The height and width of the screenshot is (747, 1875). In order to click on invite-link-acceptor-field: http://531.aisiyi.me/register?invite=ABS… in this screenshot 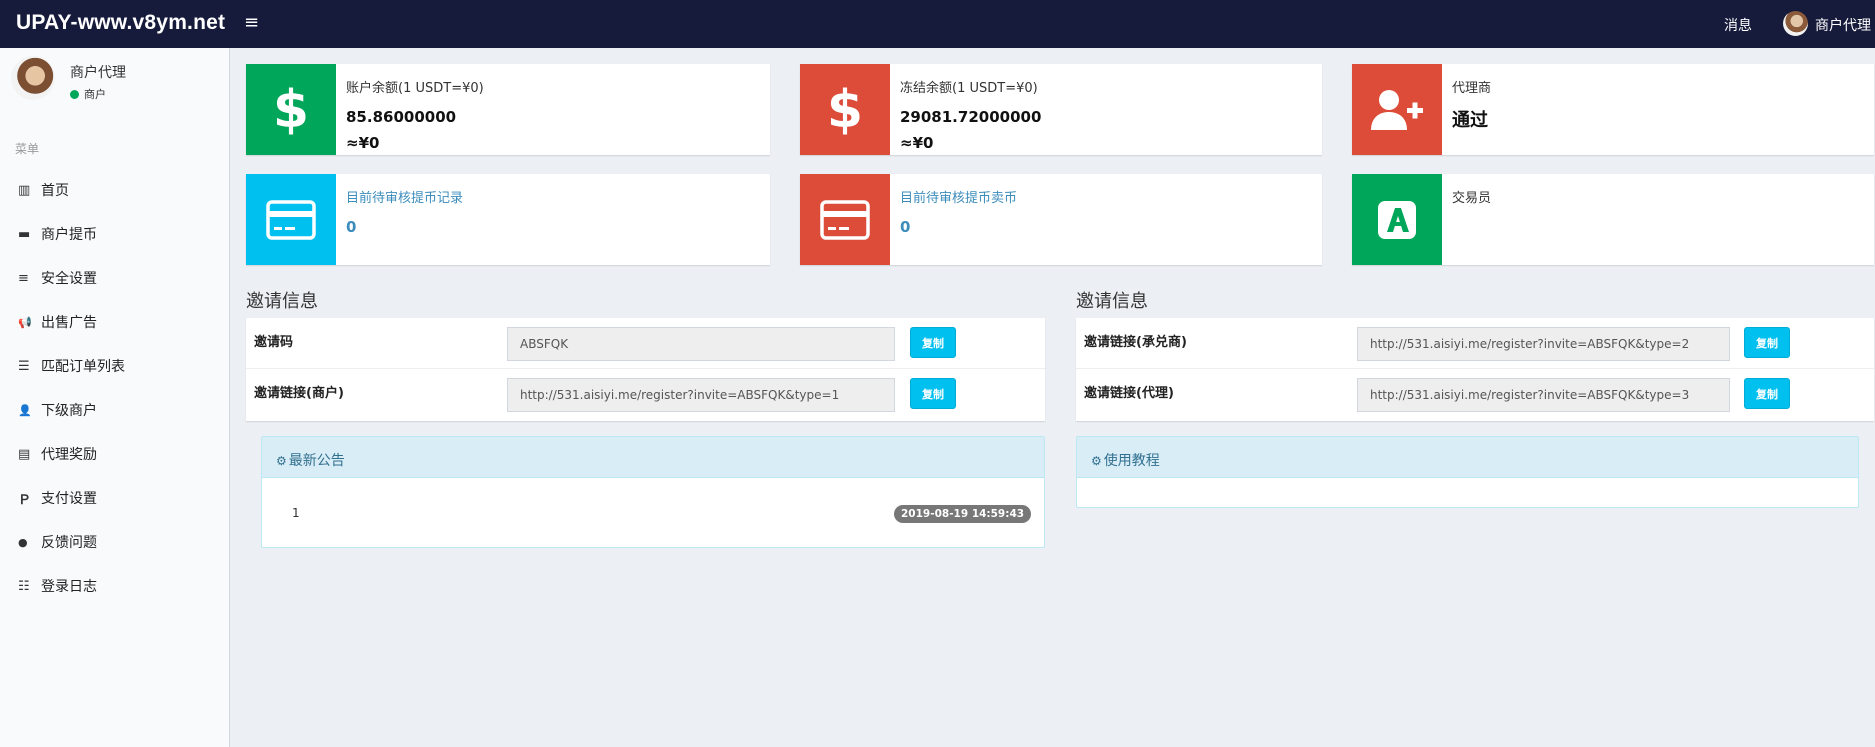, I will do `click(1543, 344)`.